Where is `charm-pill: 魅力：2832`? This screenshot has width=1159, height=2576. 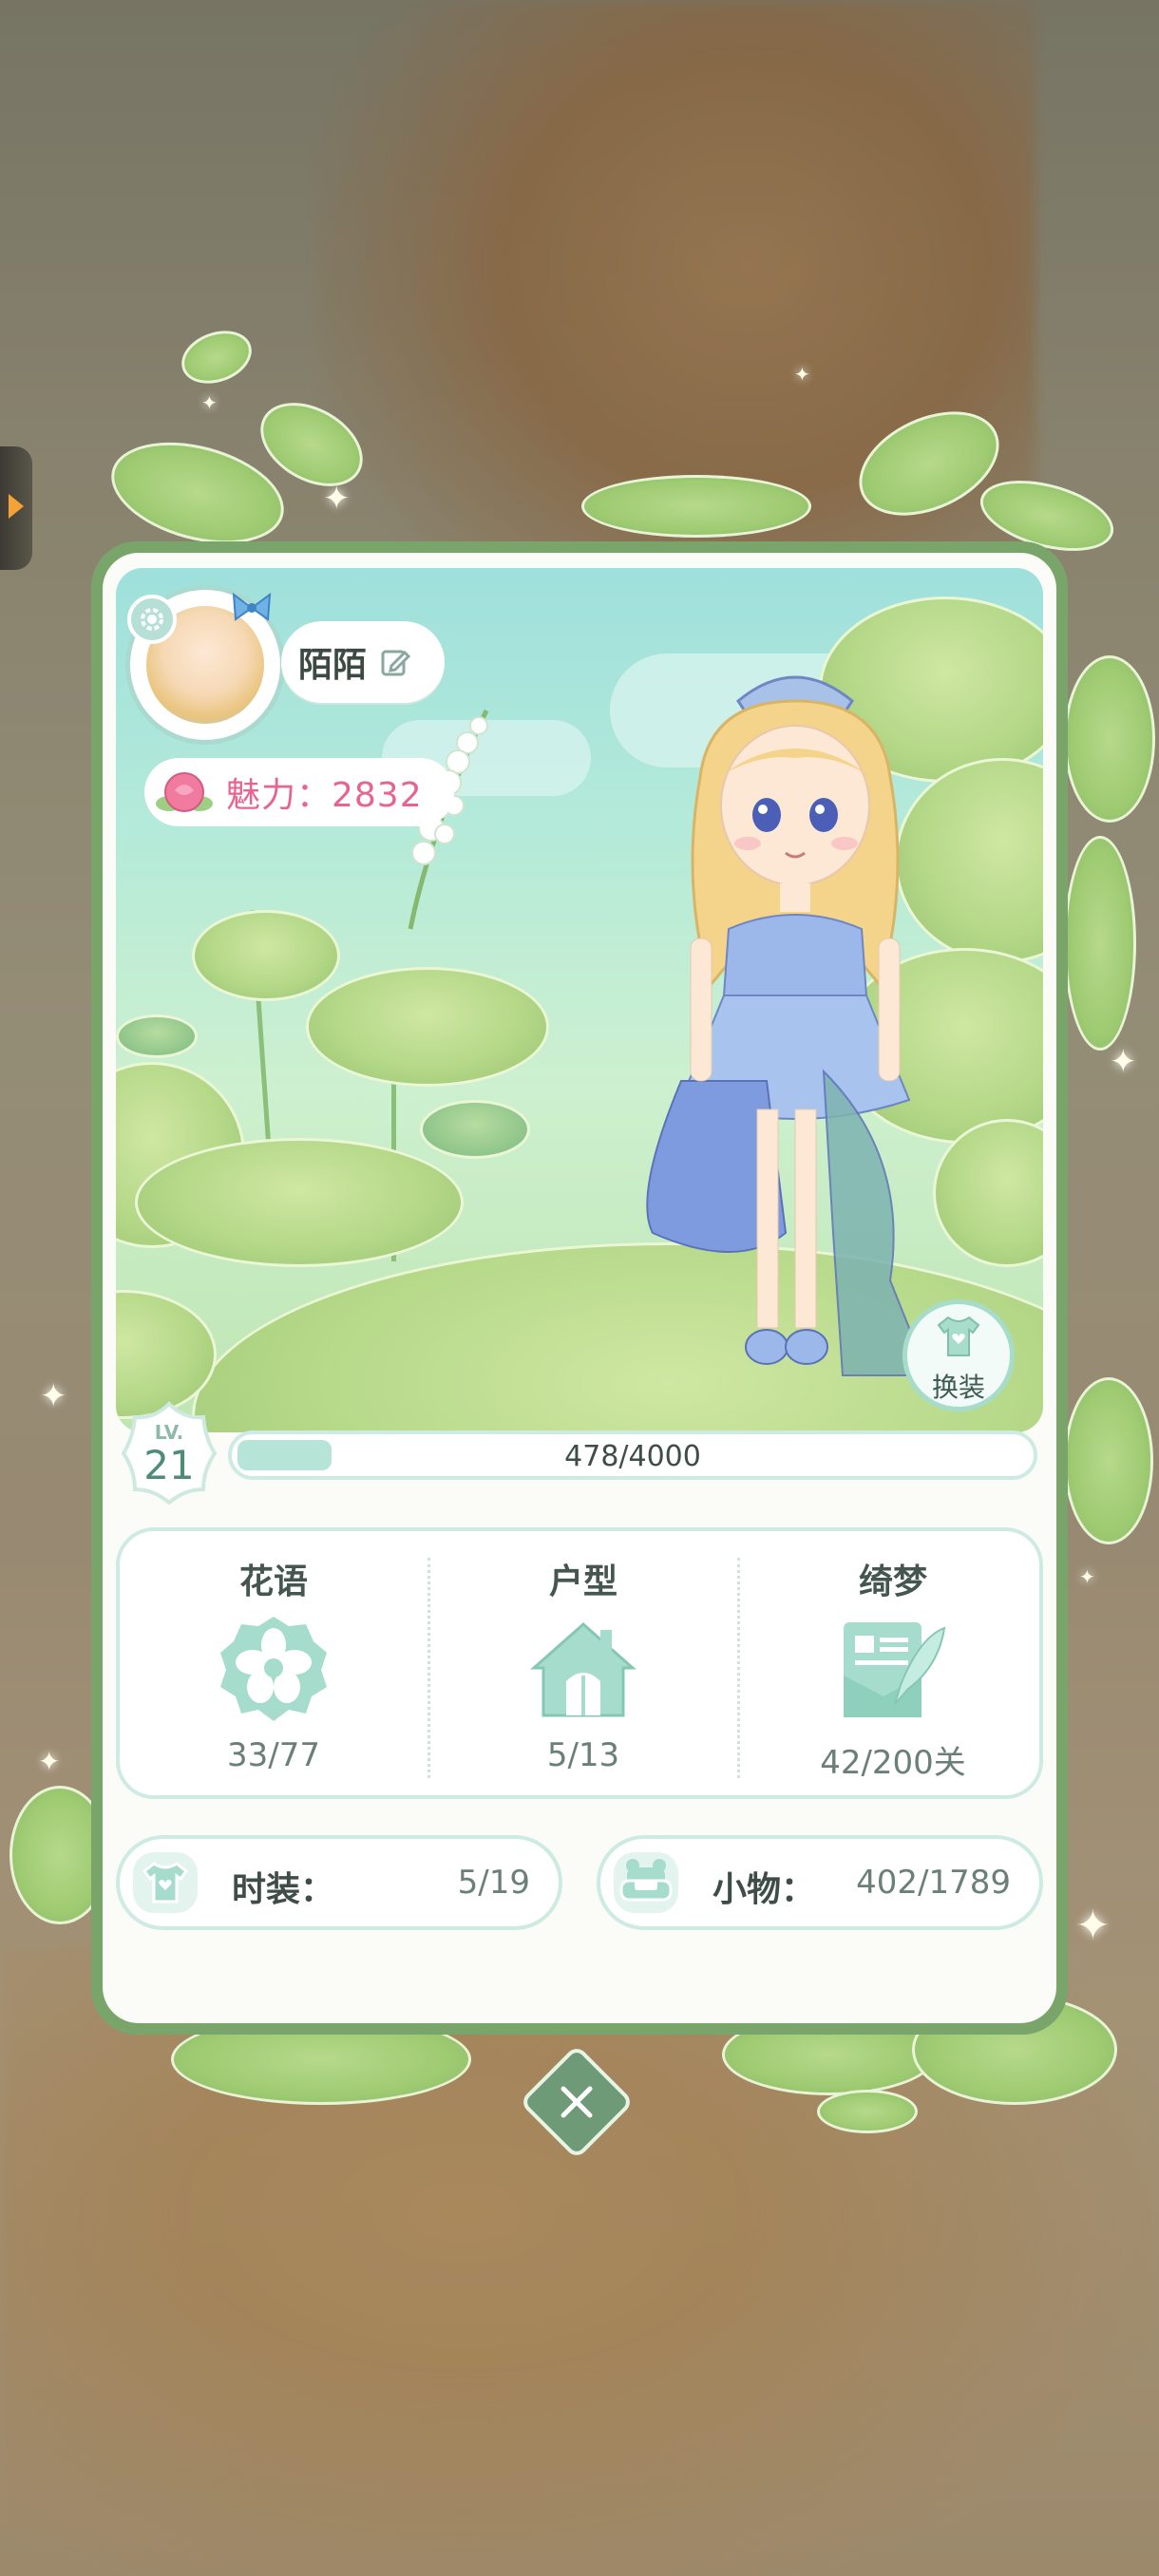 charm-pill: 魅力：2832 is located at coordinates (299, 792).